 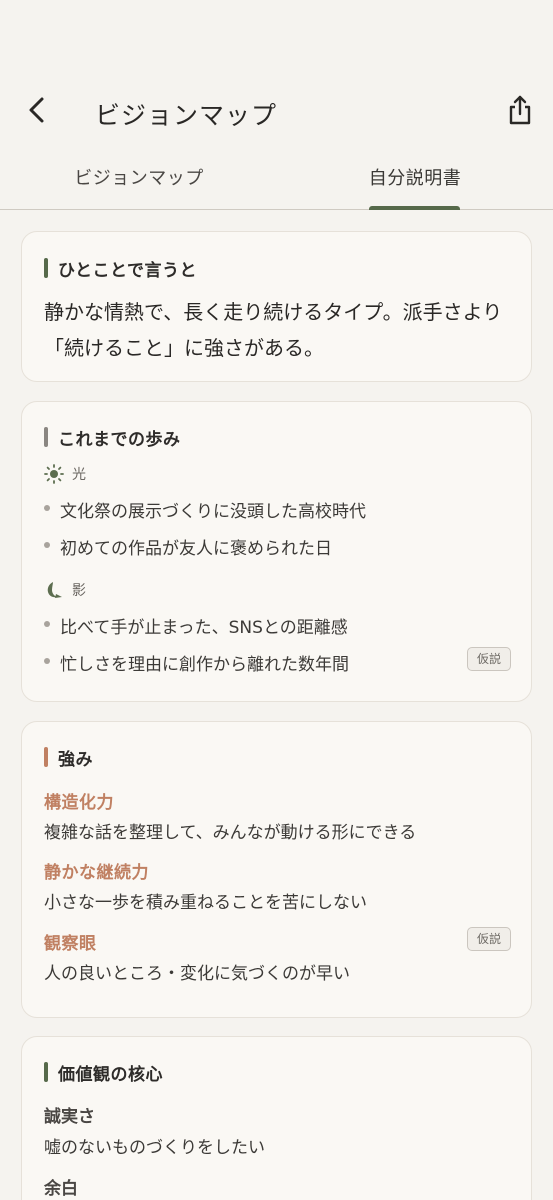 What do you see at coordinates (205, 903) in the screenshot?
I see `strength-desc: 小さな一歩を積み重ねることを苦にしない` at bounding box center [205, 903].